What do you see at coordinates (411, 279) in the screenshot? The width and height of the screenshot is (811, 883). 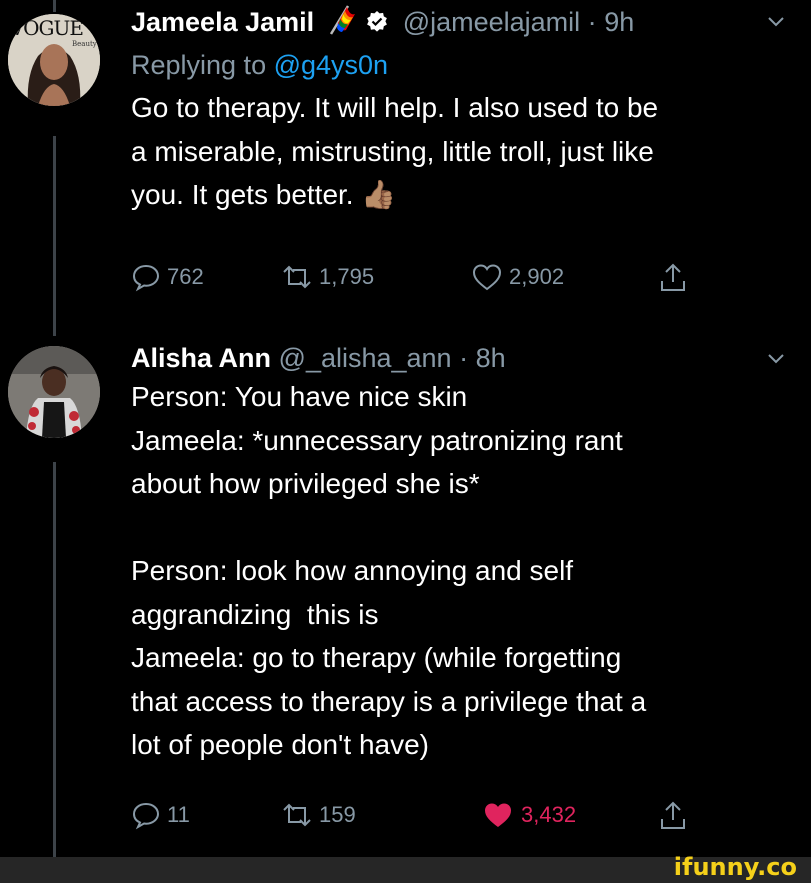 I see `tweet-actions: 762 1,795 2,902` at bounding box center [411, 279].